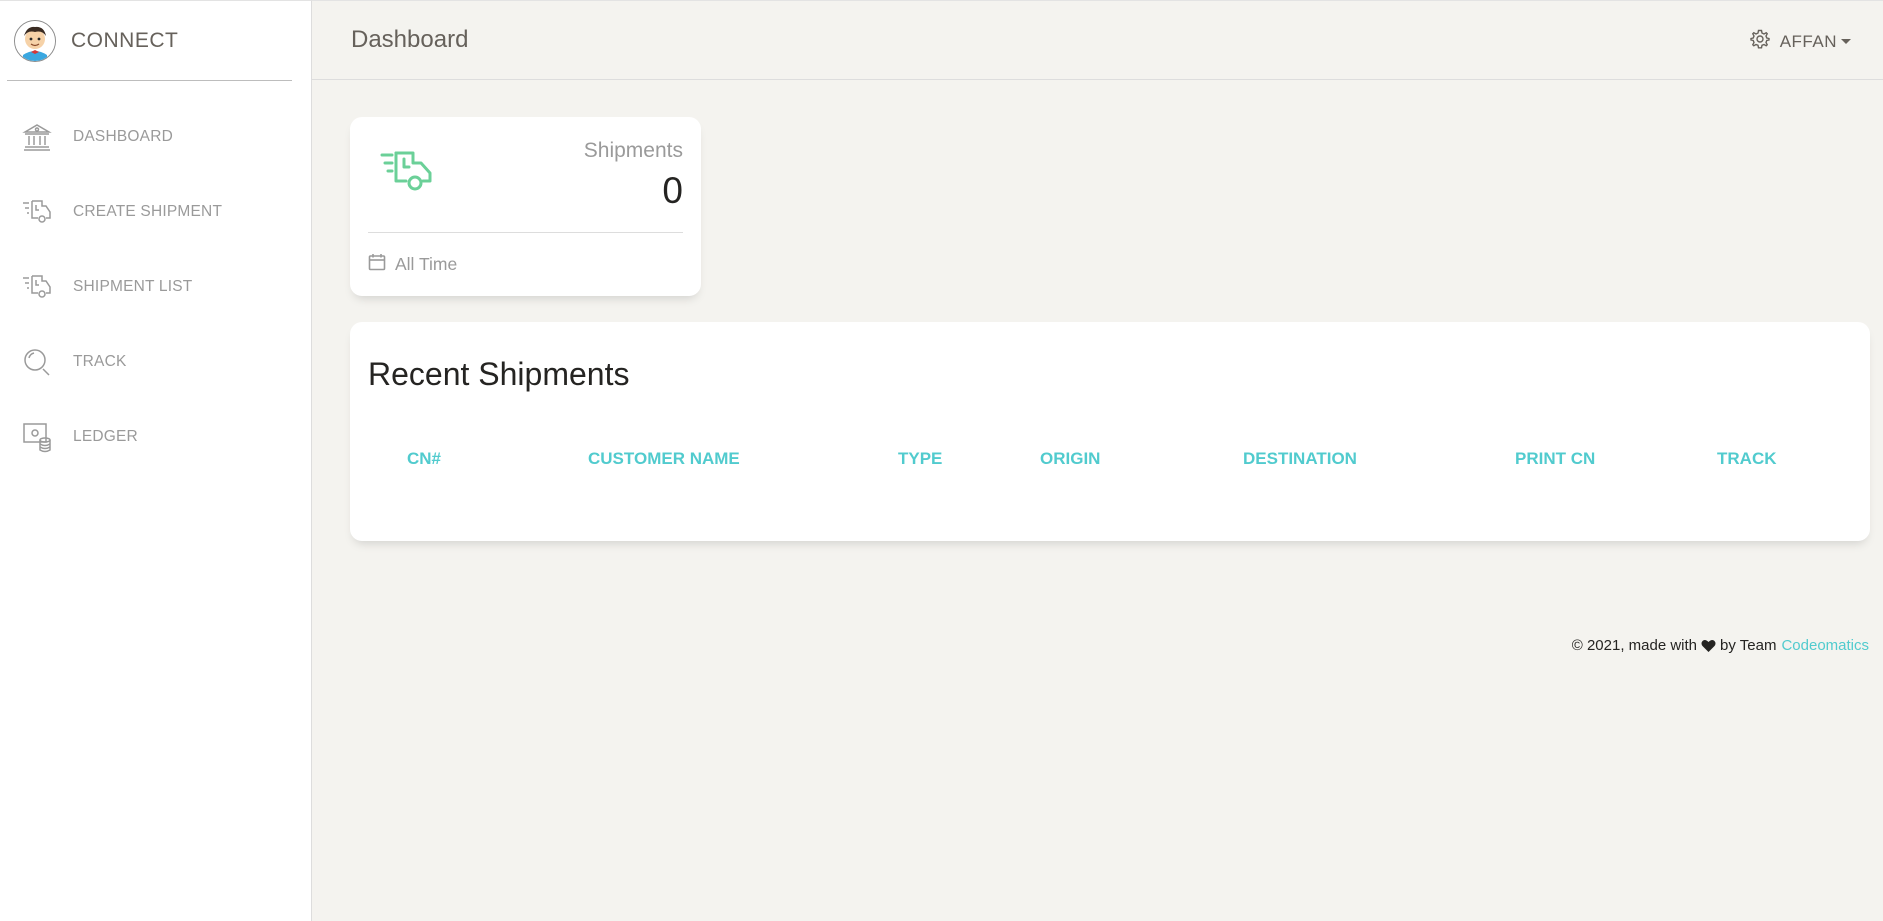  What do you see at coordinates (499, 374) in the screenshot?
I see `recent-shipments-title: Recent Shipments` at bounding box center [499, 374].